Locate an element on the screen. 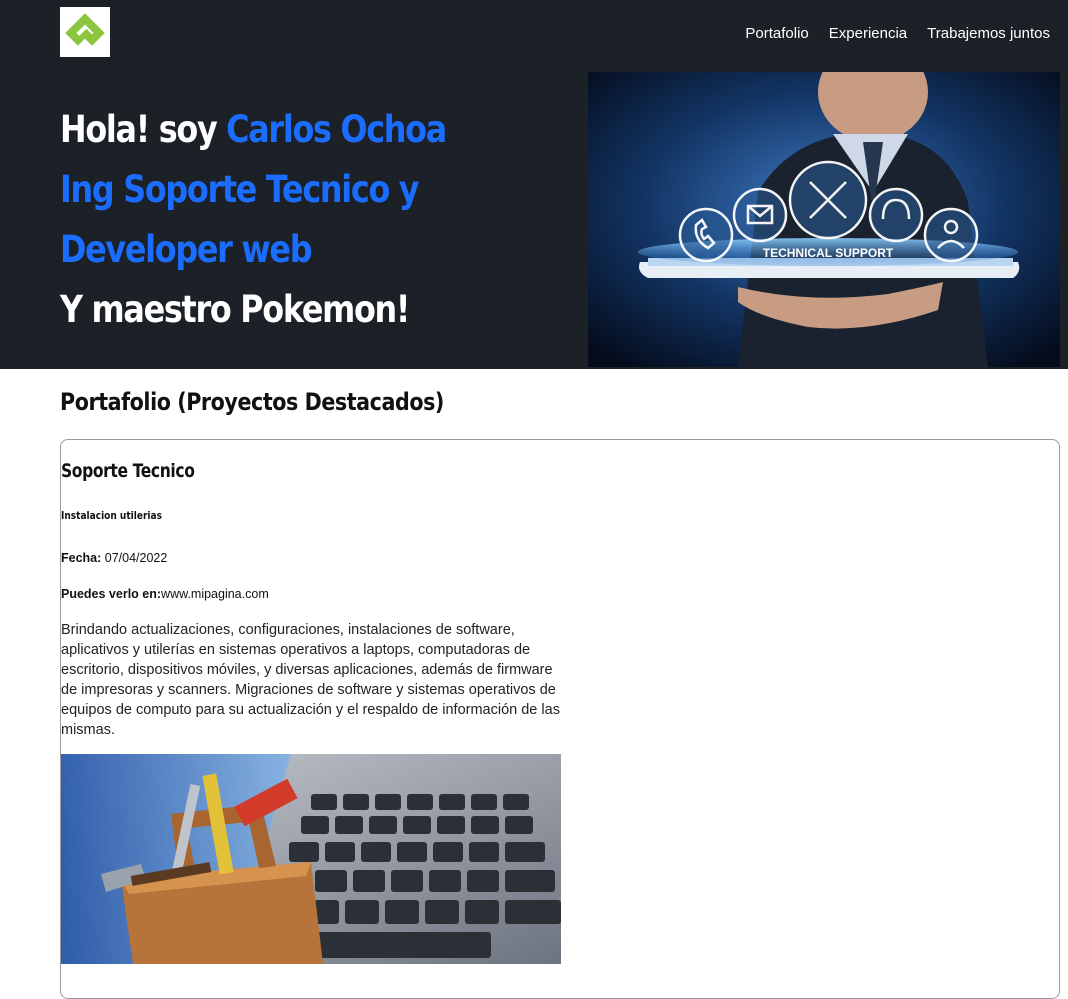 Image resolution: width=1068 pixels, height=999 pixels. project-date: Fecha: 07/04/2022 is located at coordinates (114, 558).